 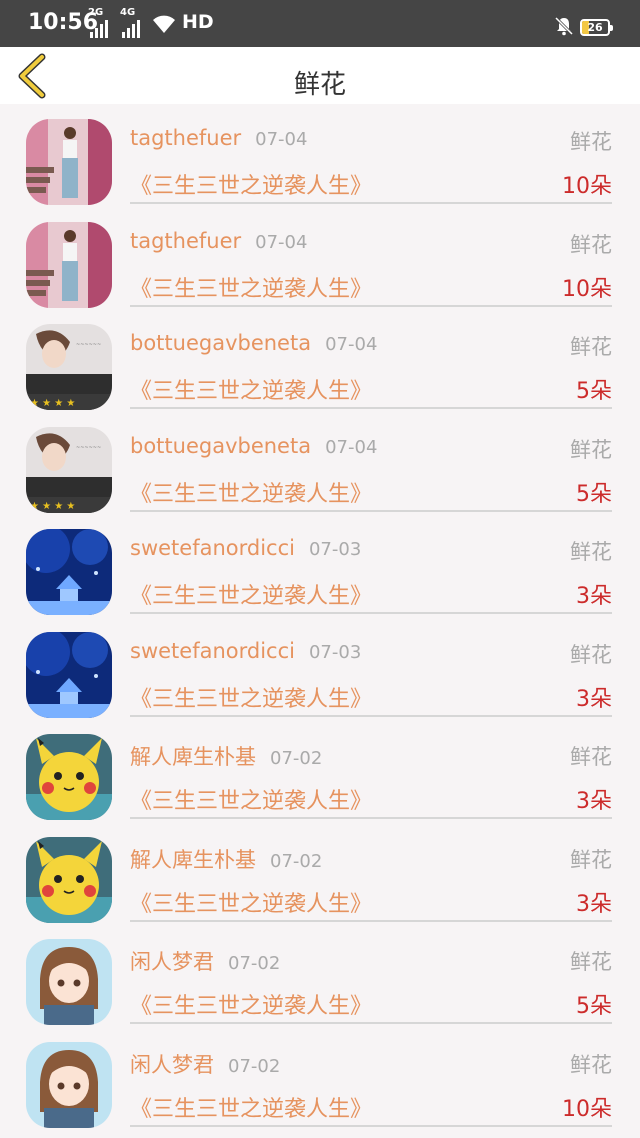 What do you see at coordinates (320, 565) in the screenshot?
I see `list-item-5: swetefanordicci 07-03 鲜花 《三生三世之逆袭人生》 3朵` at bounding box center [320, 565].